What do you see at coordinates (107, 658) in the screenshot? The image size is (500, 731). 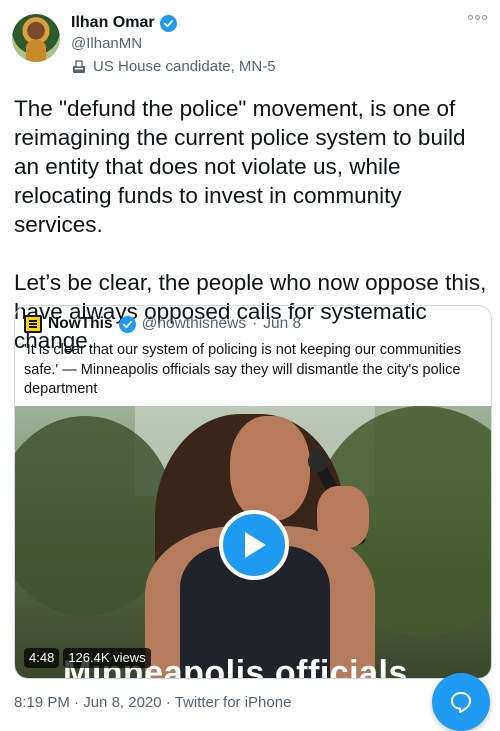 I see `video-views: 126.4K views` at bounding box center [107, 658].